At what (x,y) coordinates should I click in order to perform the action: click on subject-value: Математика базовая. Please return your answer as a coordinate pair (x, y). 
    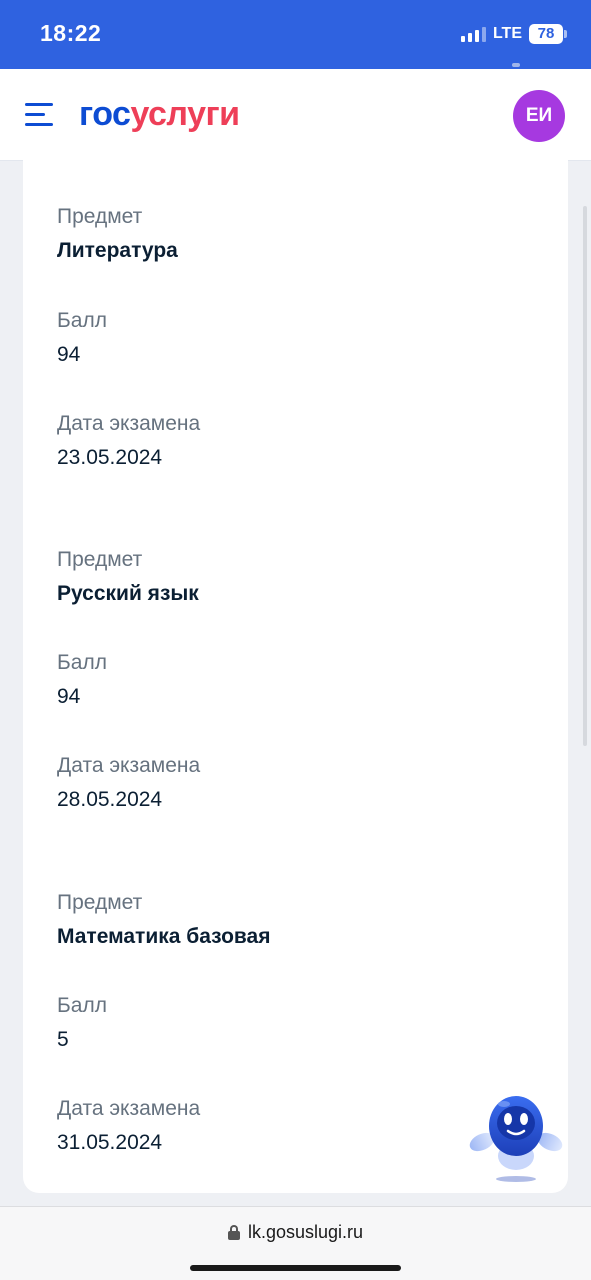
    Looking at the image, I should click on (164, 936).